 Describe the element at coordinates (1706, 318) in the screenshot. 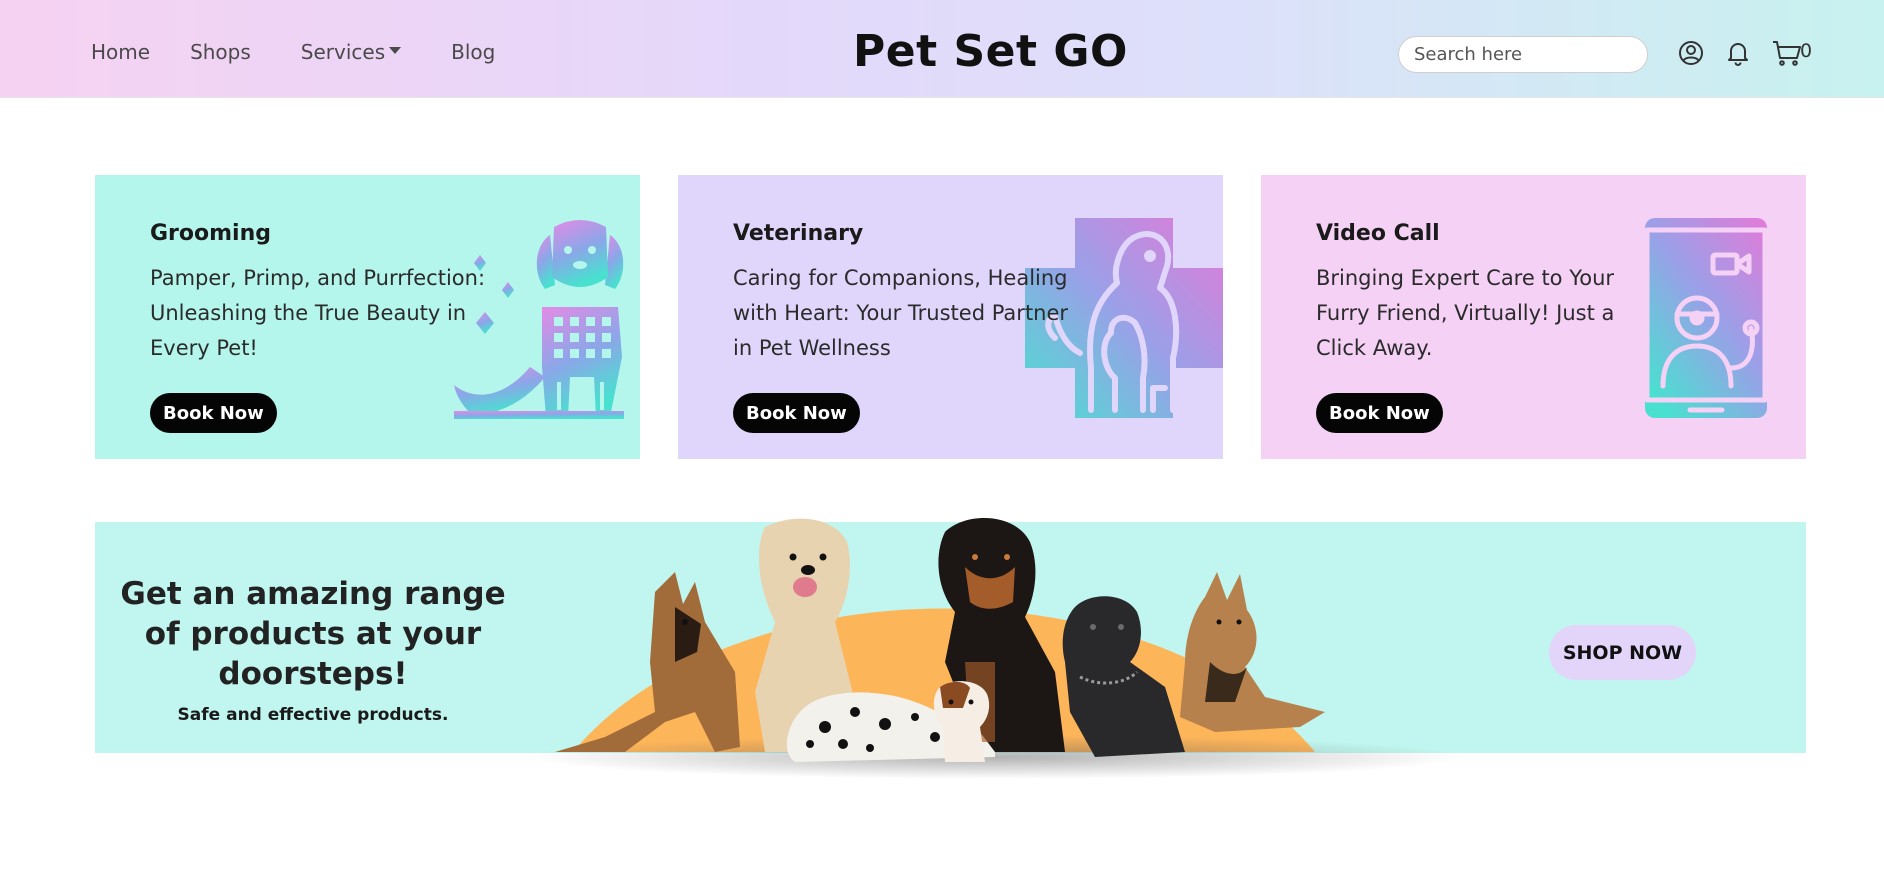

I see `video-call-phone-icon` at that location.